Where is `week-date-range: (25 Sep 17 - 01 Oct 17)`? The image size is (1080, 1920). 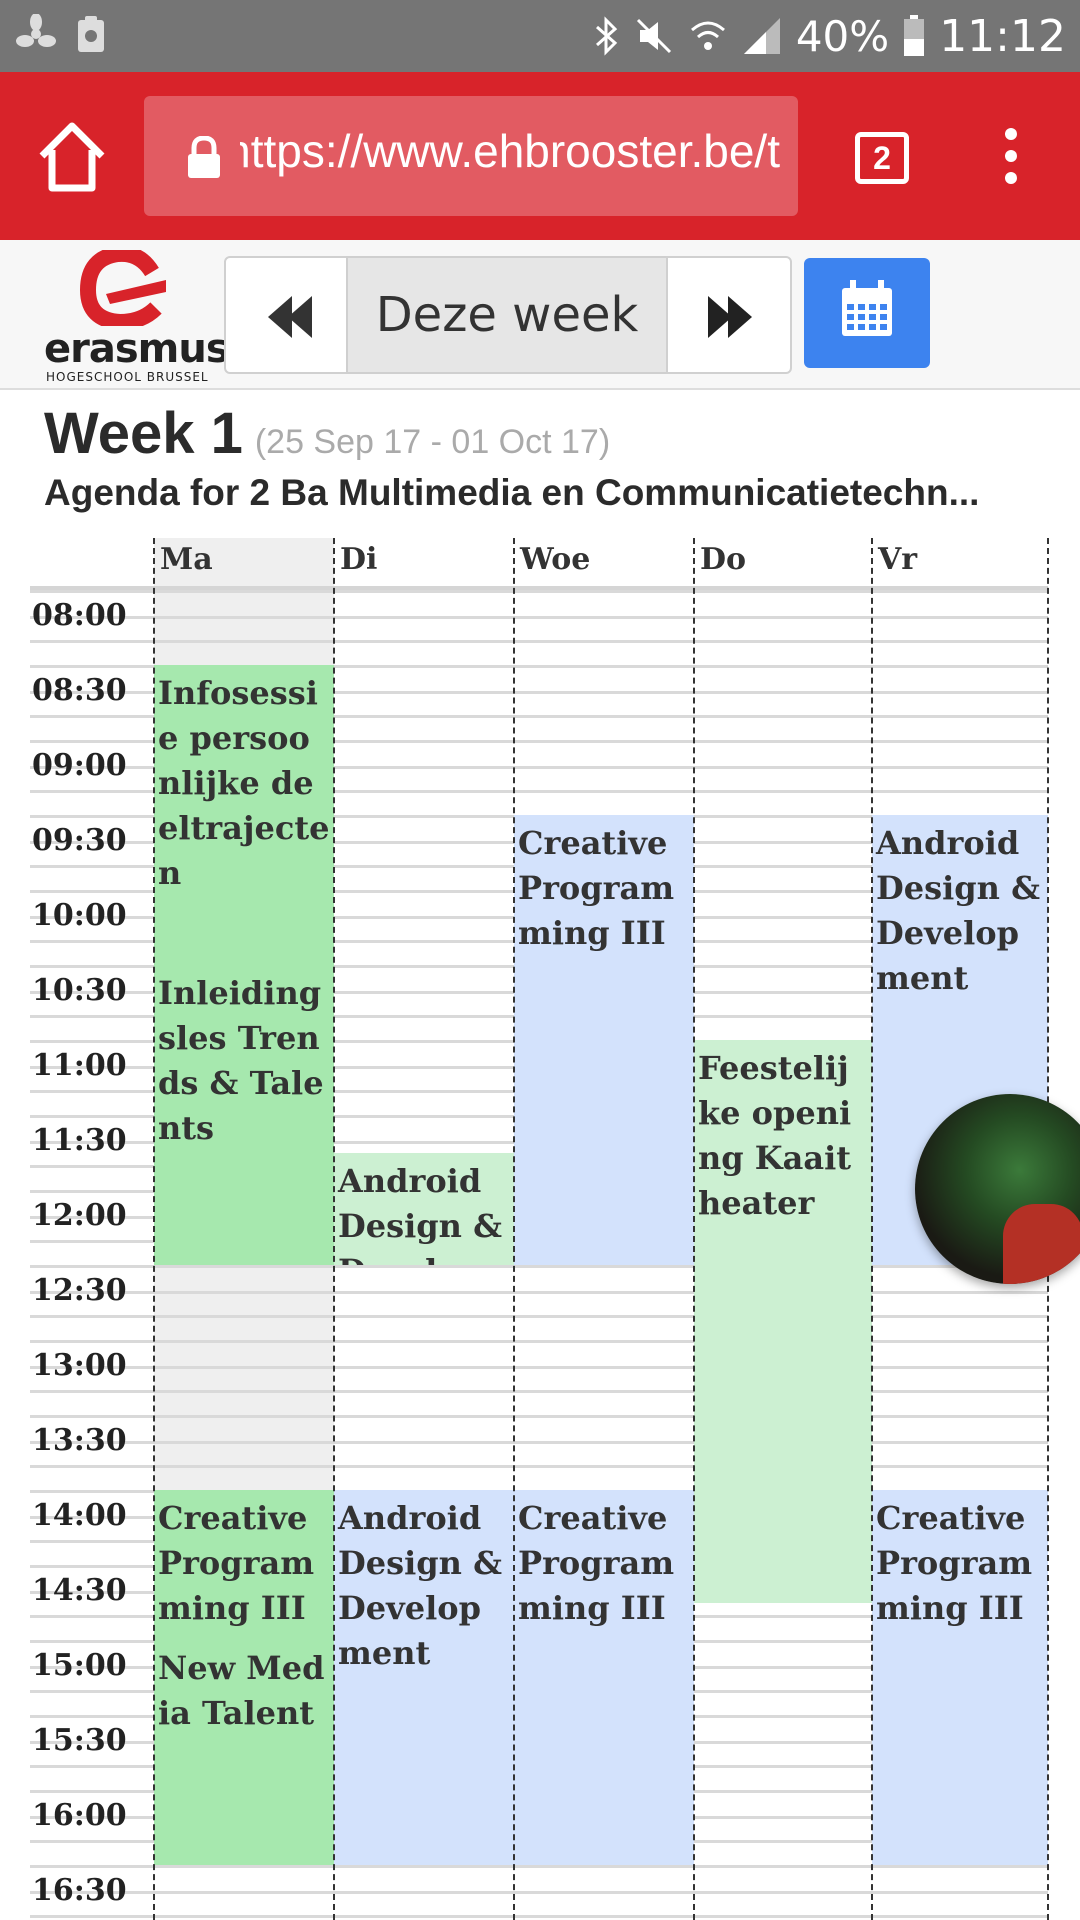 week-date-range: (25 Sep 17 - 01 Oct 17) is located at coordinates (432, 442).